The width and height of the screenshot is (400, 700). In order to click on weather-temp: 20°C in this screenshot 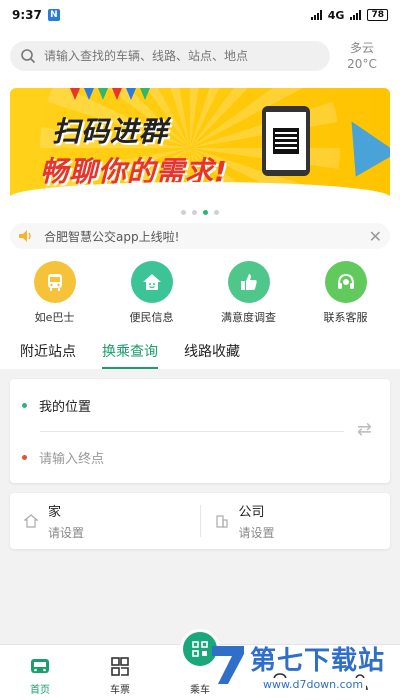, I will do `click(362, 64)`.